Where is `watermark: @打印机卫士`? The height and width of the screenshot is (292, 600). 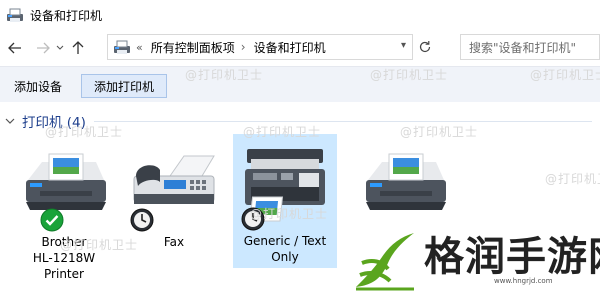 watermark: @打印机卫士 is located at coordinates (572, 179).